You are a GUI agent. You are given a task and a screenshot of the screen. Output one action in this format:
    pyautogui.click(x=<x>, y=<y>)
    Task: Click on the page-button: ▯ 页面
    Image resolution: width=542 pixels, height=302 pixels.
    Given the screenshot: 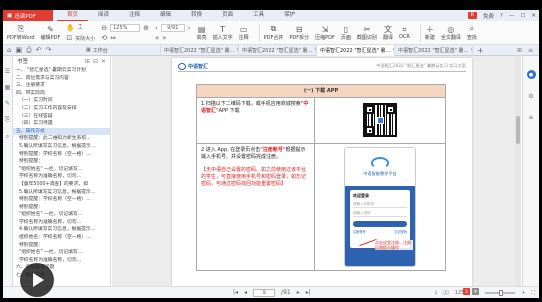 What is the action you would take?
    pyautogui.click(x=346, y=33)
    